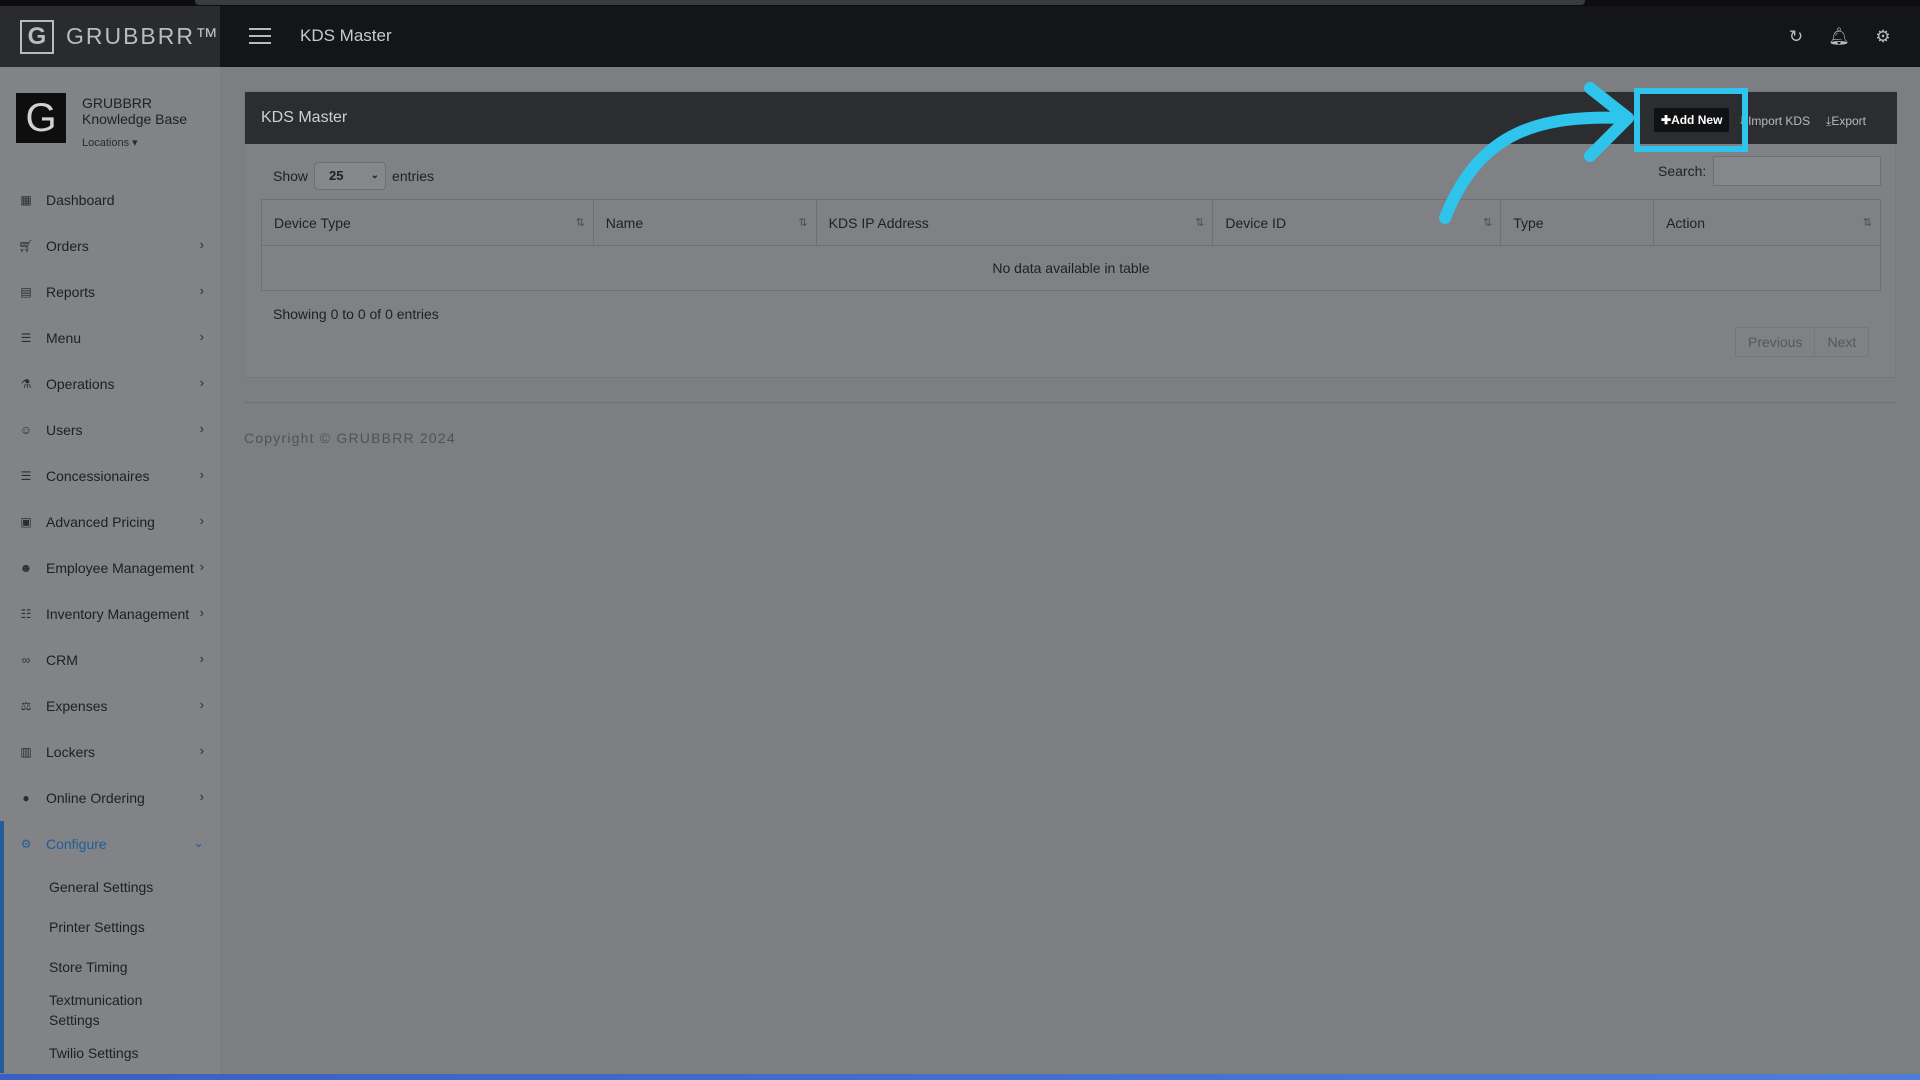  Describe the element at coordinates (1842, 342) in the screenshot. I see `next-page-button: Next` at that location.